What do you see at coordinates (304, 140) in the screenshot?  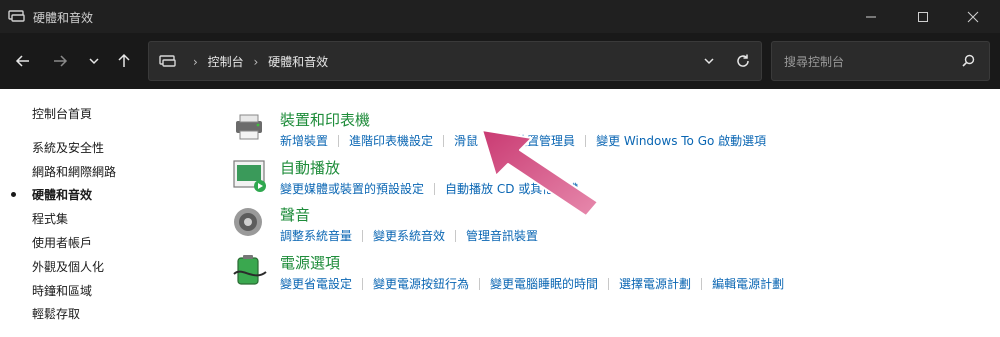 I see `link-add-device: 新增裝置` at bounding box center [304, 140].